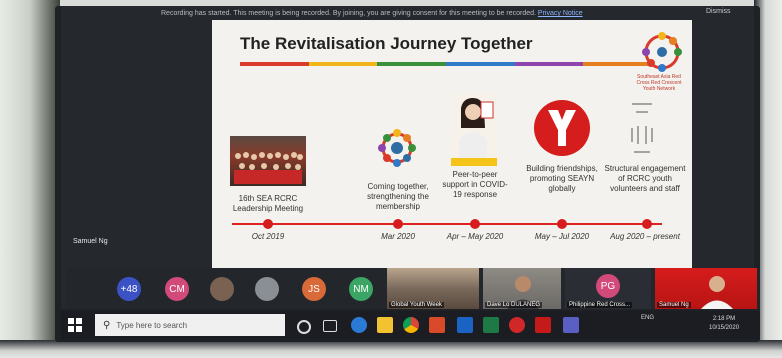  I want to click on milestone-text: 16th SEA RCRC Leadership Meeting, so click(268, 203).